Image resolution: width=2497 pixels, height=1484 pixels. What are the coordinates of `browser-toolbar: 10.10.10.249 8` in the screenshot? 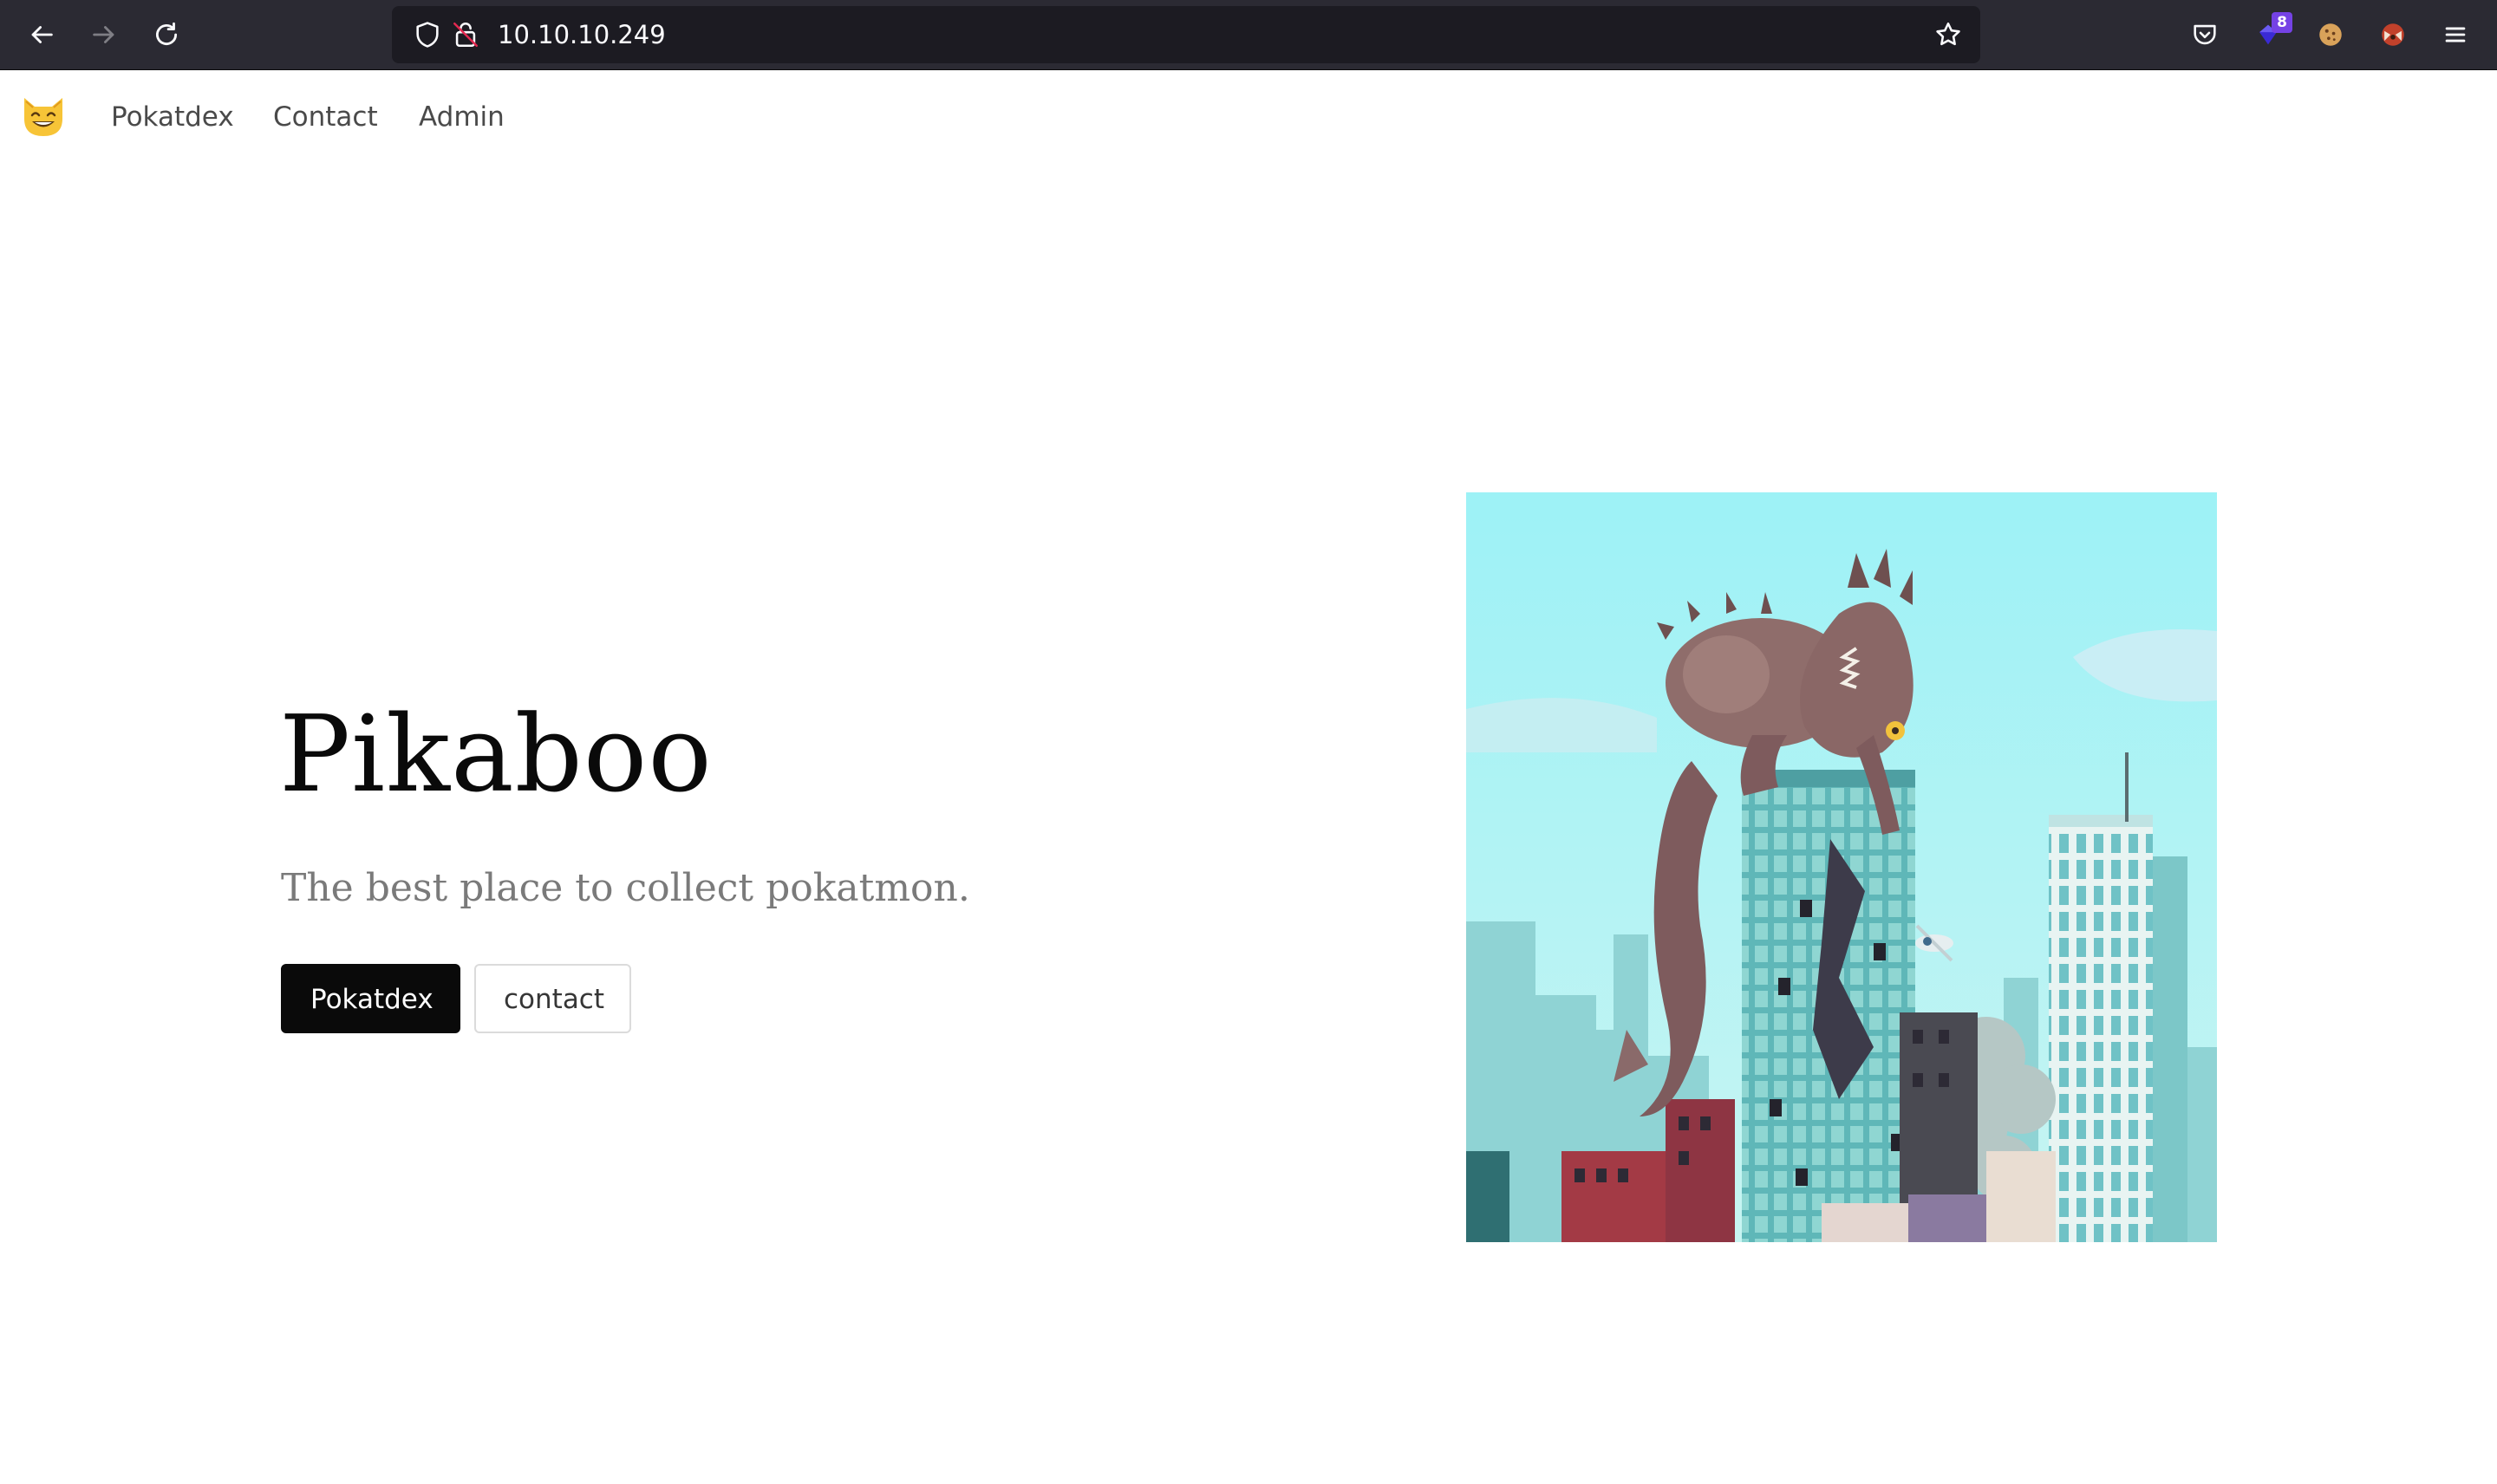 It's located at (1248, 35).